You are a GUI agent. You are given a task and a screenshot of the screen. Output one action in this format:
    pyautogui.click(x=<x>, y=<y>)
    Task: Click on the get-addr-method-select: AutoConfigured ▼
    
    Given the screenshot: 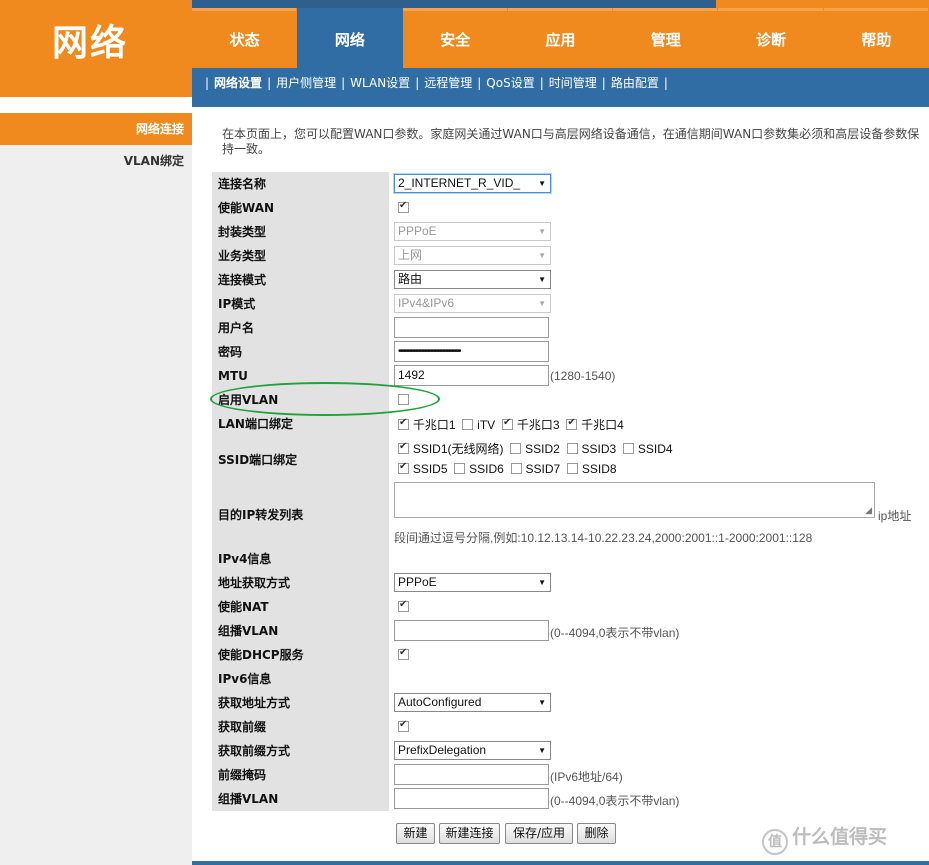 What is the action you would take?
    pyautogui.click(x=472, y=702)
    